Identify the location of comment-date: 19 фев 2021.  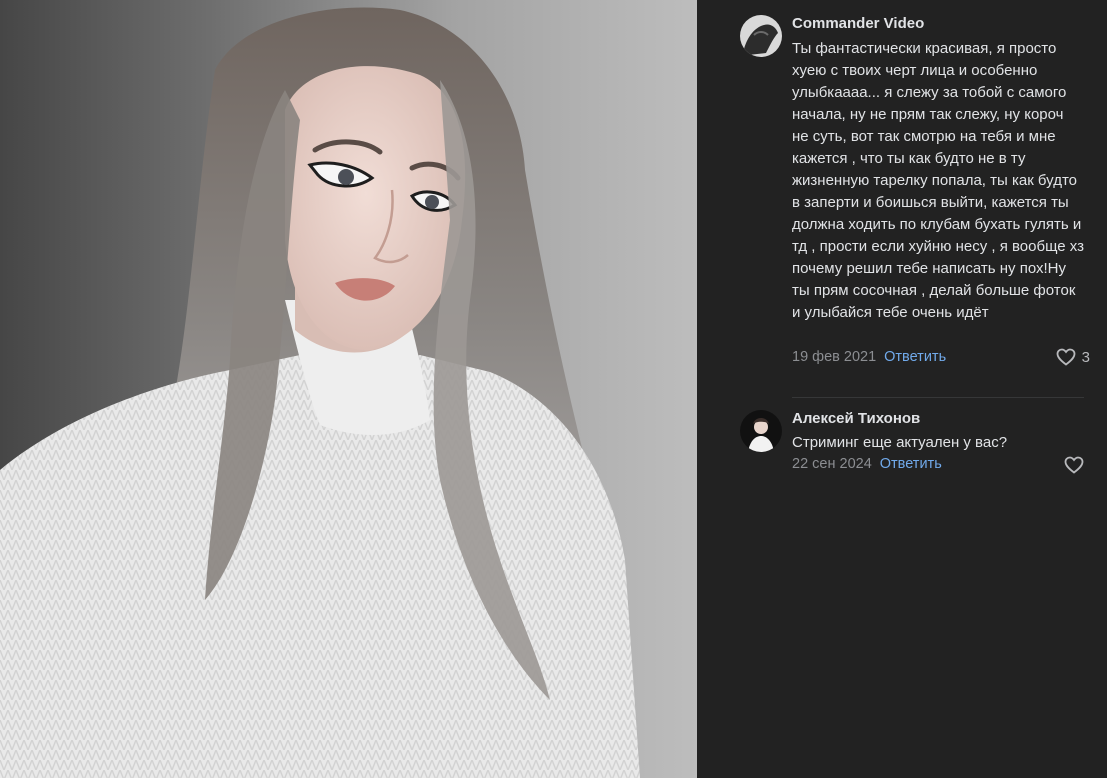
(834, 357).